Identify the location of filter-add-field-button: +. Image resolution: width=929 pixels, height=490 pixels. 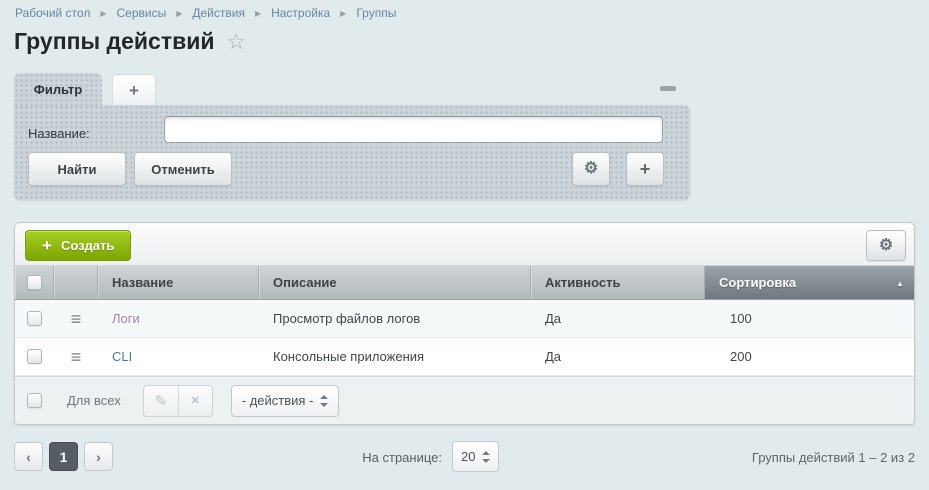
(645, 169).